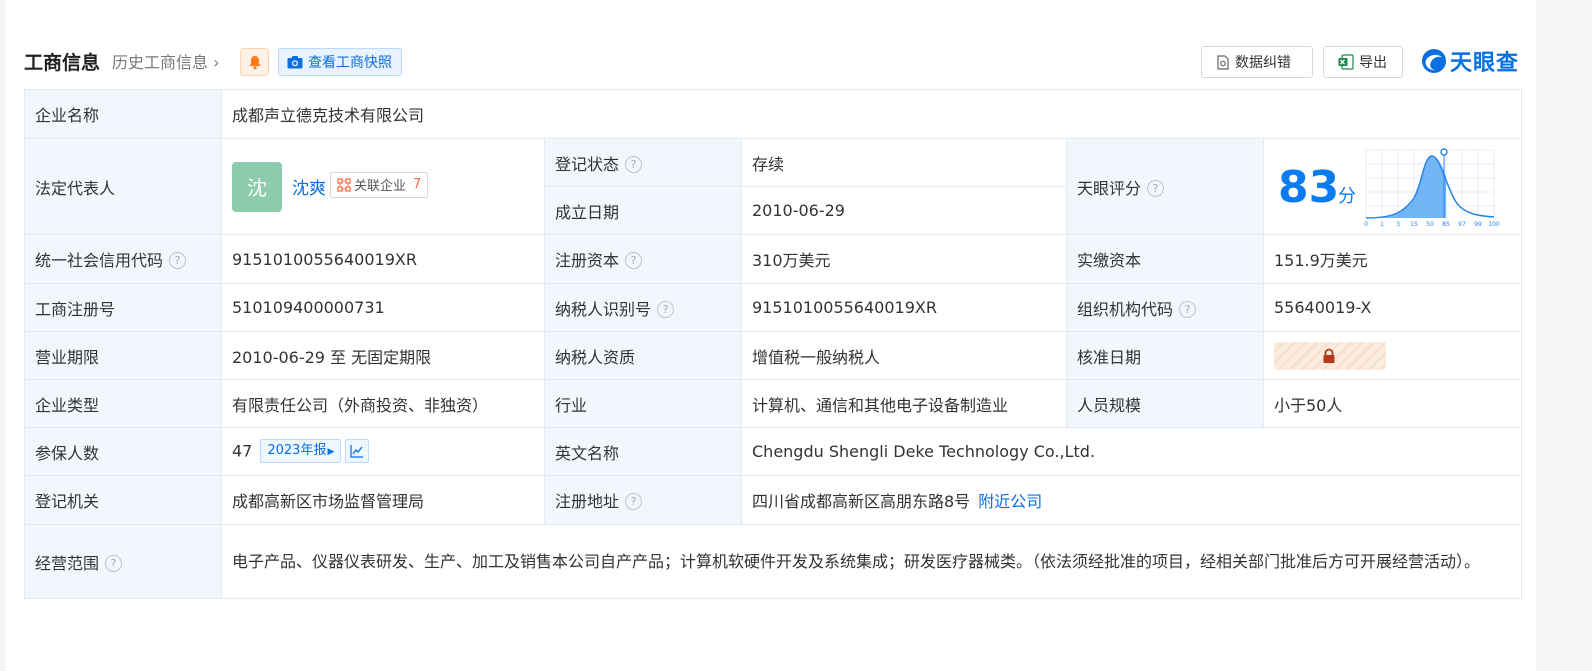 The width and height of the screenshot is (1592, 671). Describe the element at coordinates (344, 184) in the screenshot. I see `network-icon` at that location.